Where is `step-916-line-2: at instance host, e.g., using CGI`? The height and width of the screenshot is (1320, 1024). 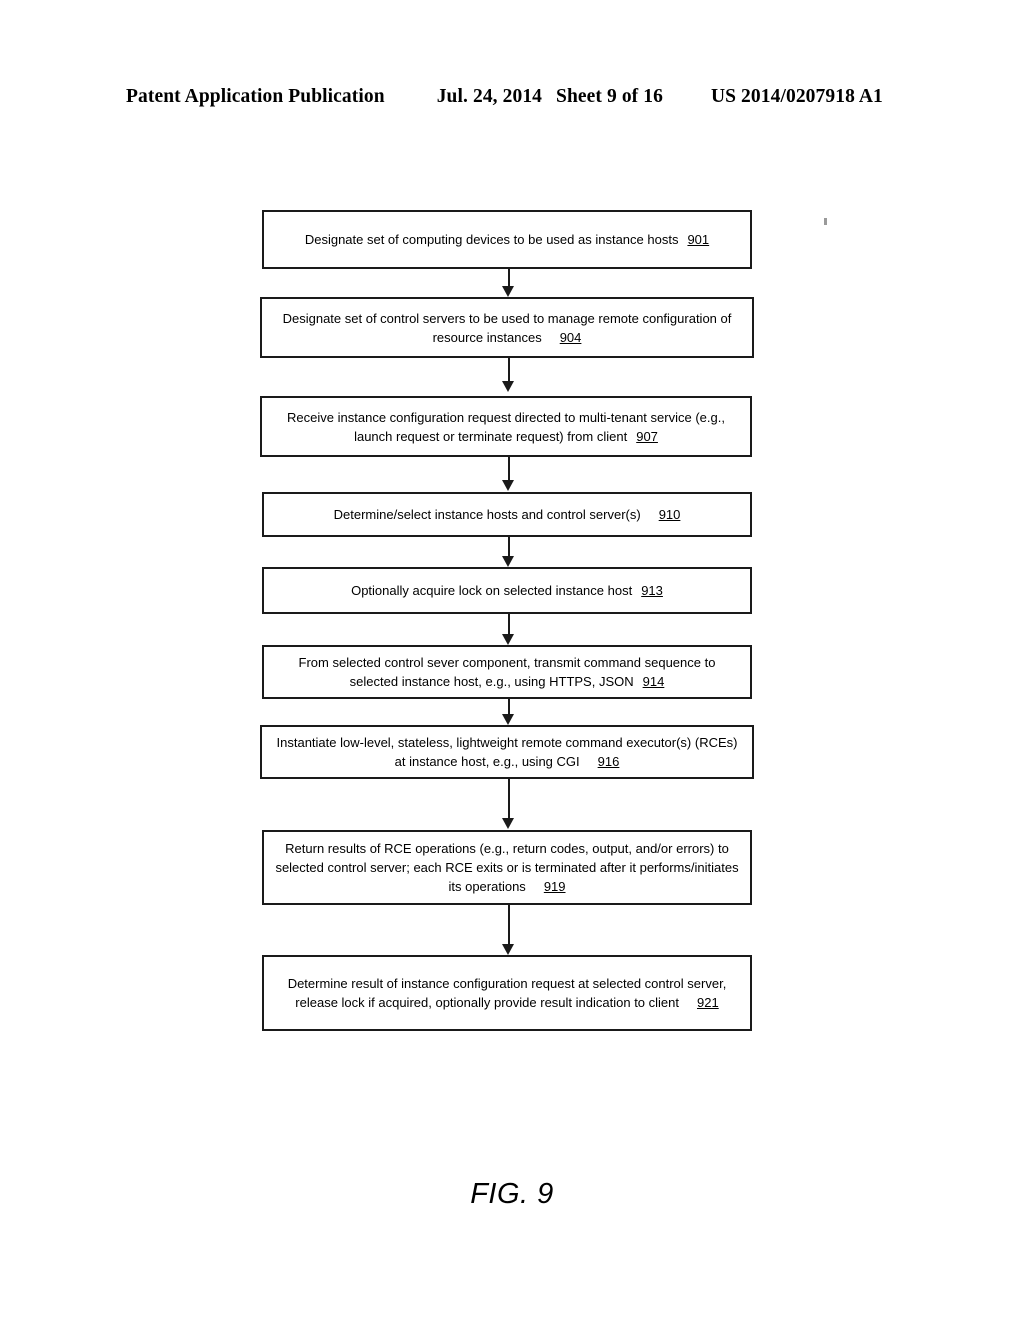 step-916-line-2: at instance host, e.g., using CGI is located at coordinates (487, 761).